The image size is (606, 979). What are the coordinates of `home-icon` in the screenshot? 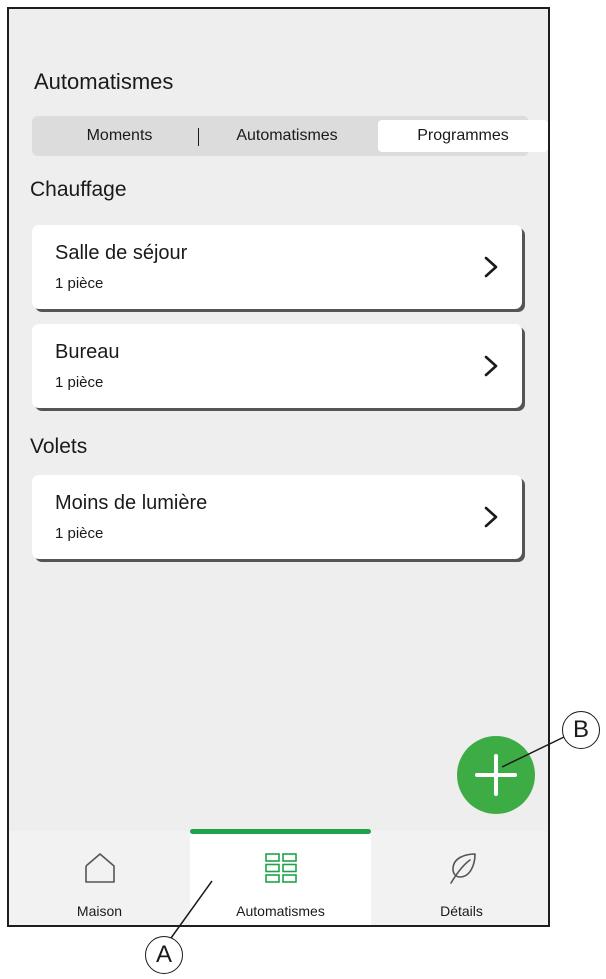 It's located at (99, 868).